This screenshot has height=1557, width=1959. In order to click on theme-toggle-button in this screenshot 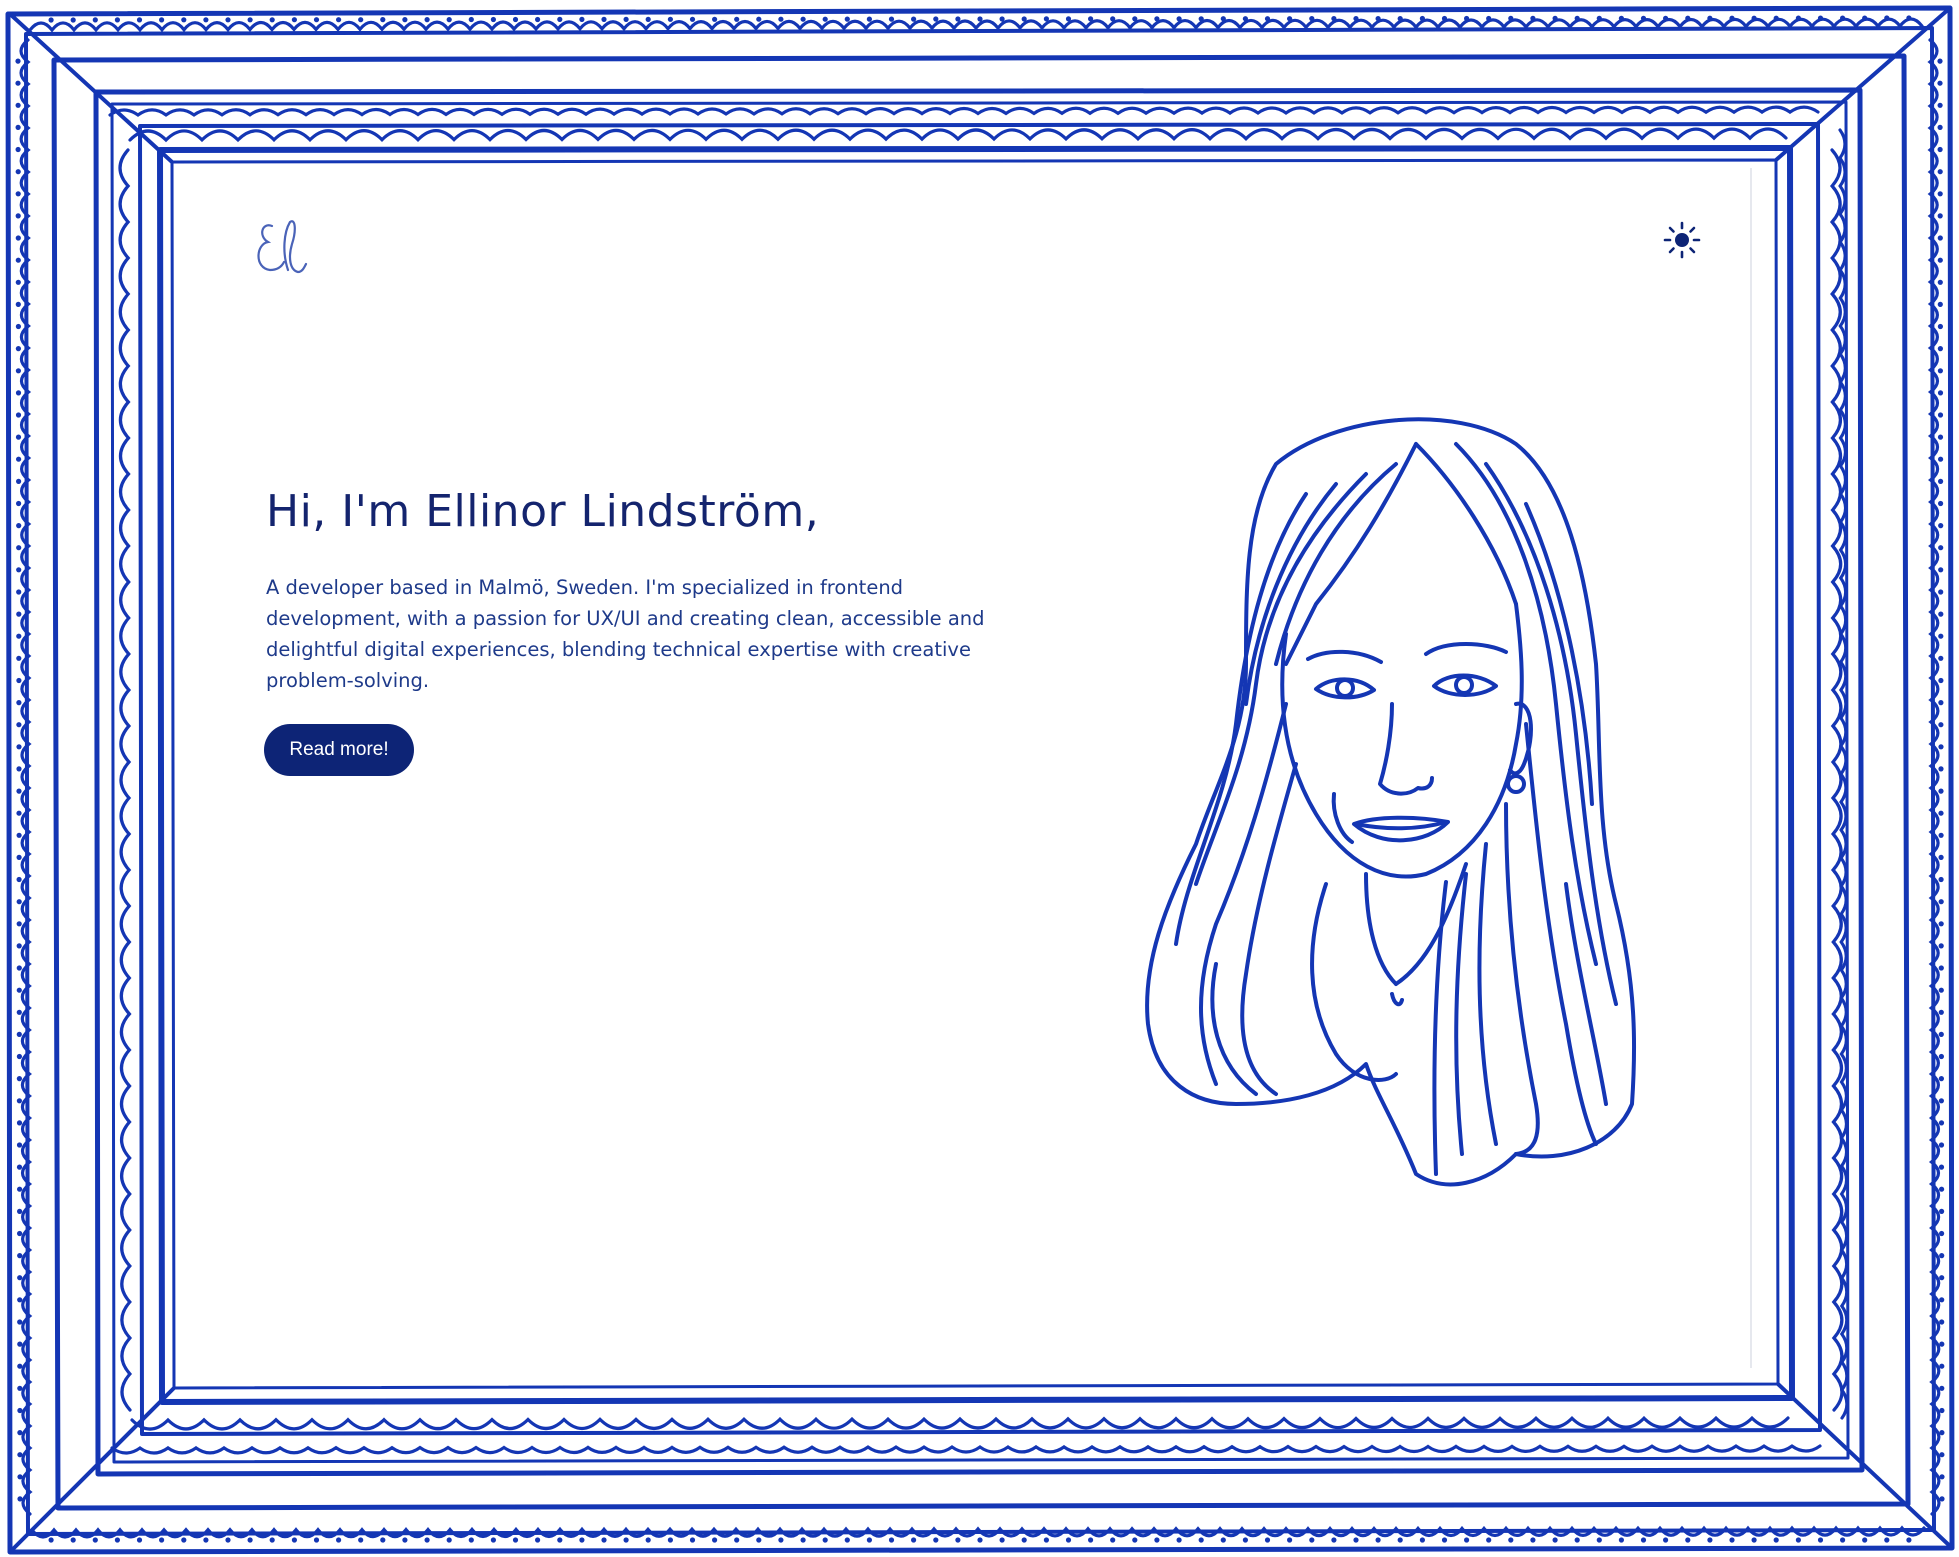, I will do `click(1682, 240)`.